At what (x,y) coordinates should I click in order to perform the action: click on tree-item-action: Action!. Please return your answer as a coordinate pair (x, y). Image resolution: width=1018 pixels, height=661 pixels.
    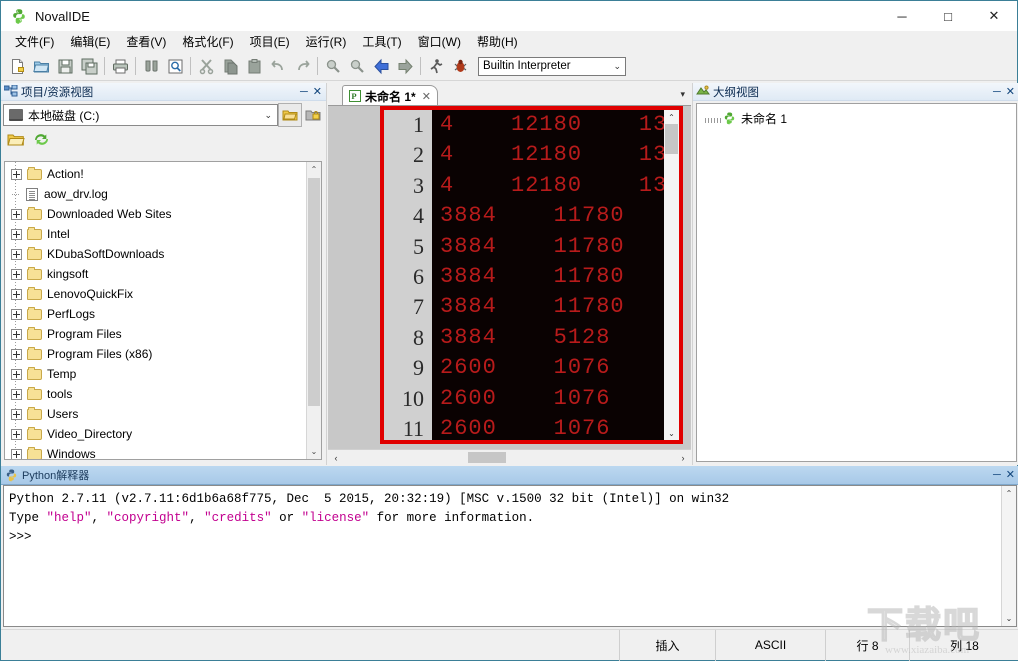
    Looking at the image, I should click on (163, 174).